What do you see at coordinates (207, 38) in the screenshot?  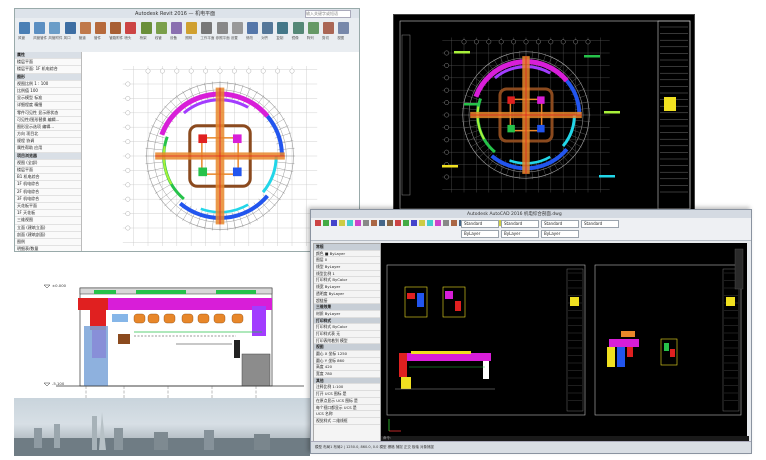 I see `ribbon-tool-label: 工作平面` at bounding box center [207, 38].